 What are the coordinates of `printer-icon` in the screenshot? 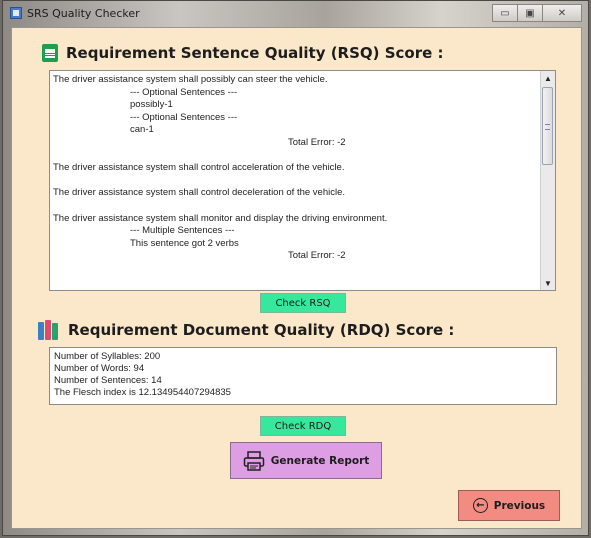 It's located at (254, 460).